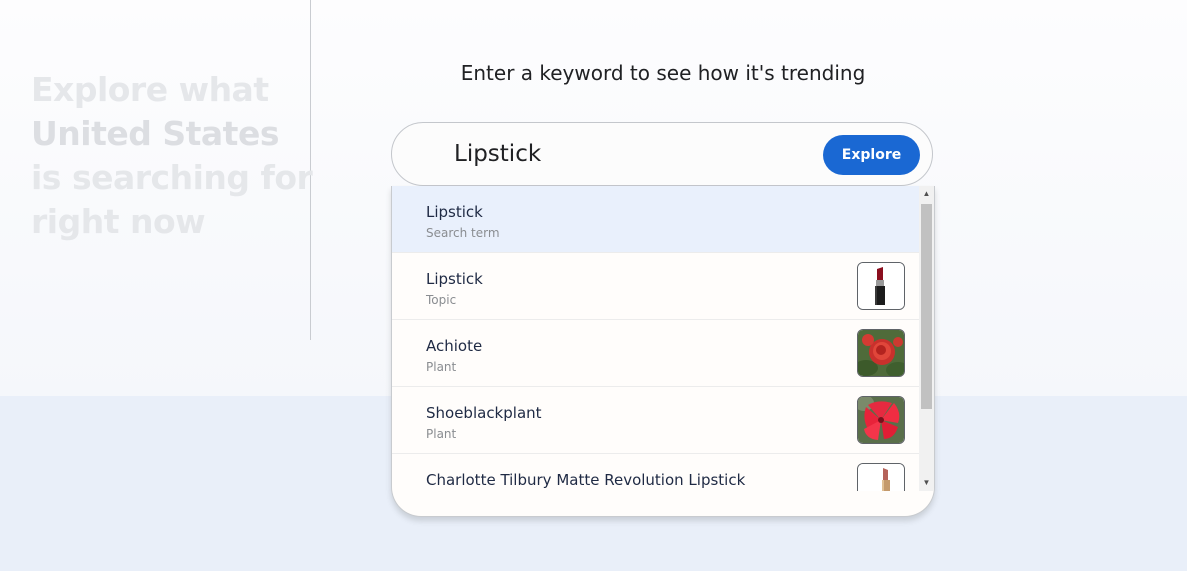 This screenshot has width=1187, height=571. Describe the element at coordinates (484, 413) in the screenshot. I see `suggestion-title: Shoeblackplant` at that location.